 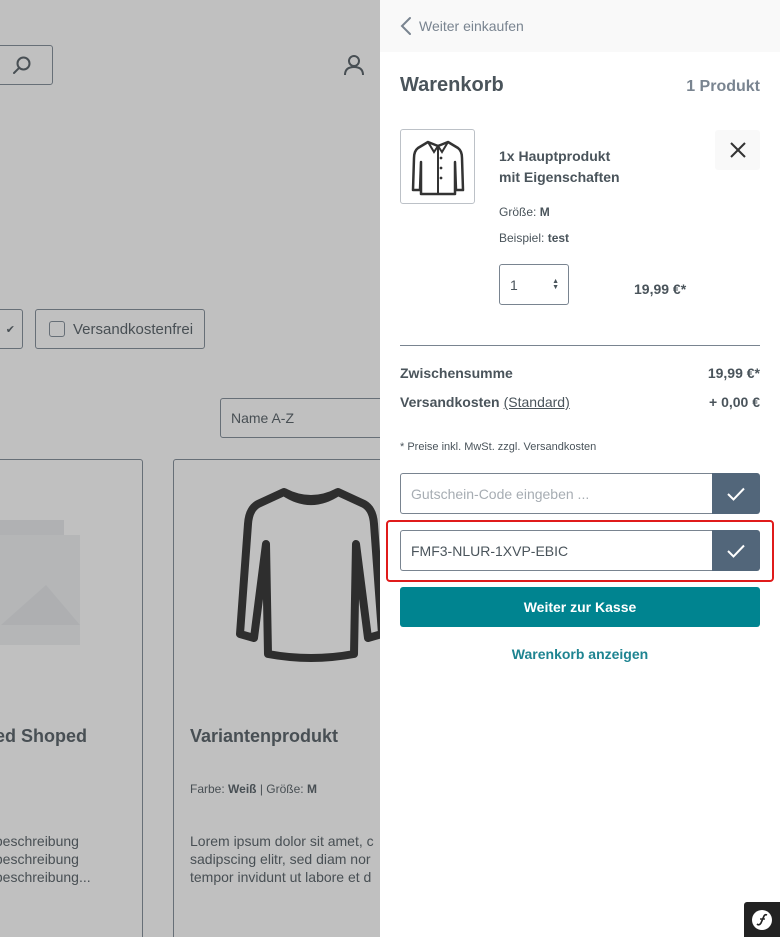 I want to click on jacket-icon, so click(x=437, y=167).